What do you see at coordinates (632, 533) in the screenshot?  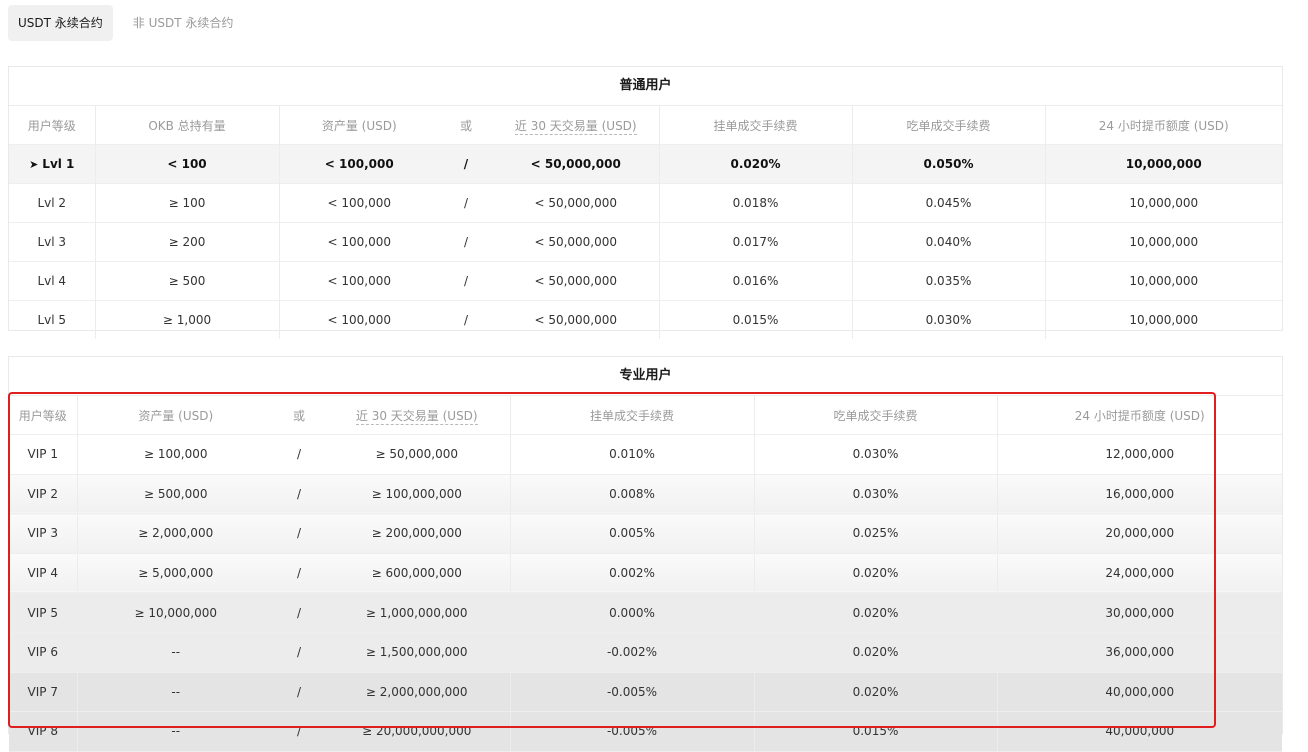 I see `cell-maker-fee: 0.005%` at bounding box center [632, 533].